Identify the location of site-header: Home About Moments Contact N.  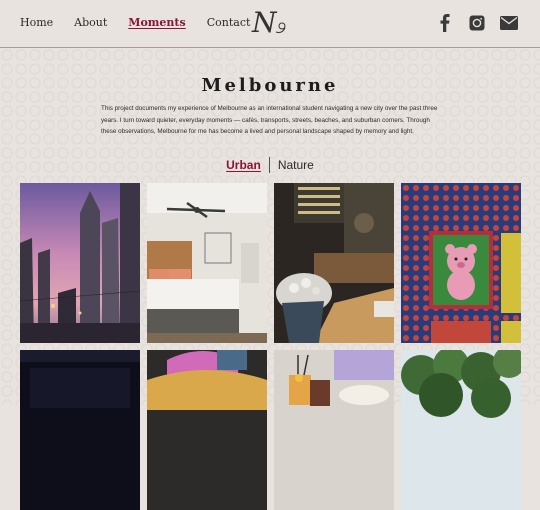
(270, 24).